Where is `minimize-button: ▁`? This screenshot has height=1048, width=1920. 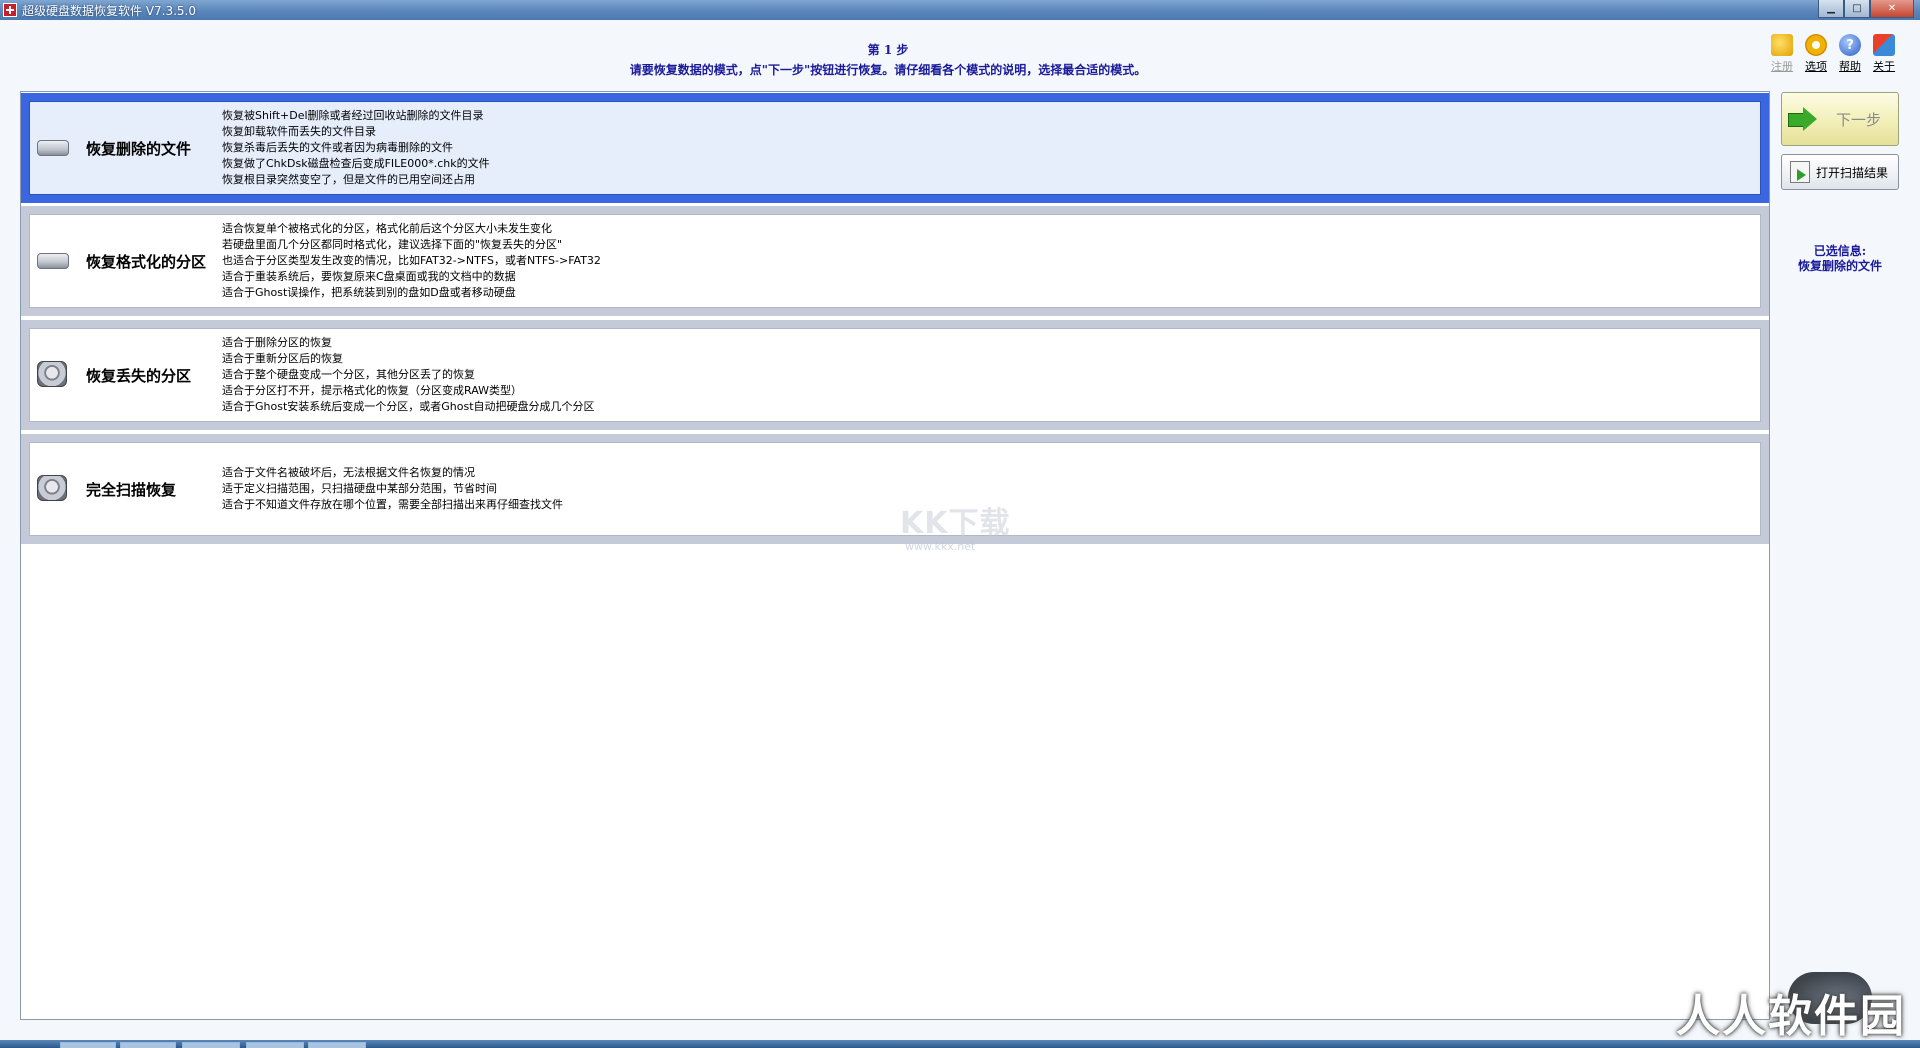
minimize-button: ▁ is located at coordinates (1831, 9).